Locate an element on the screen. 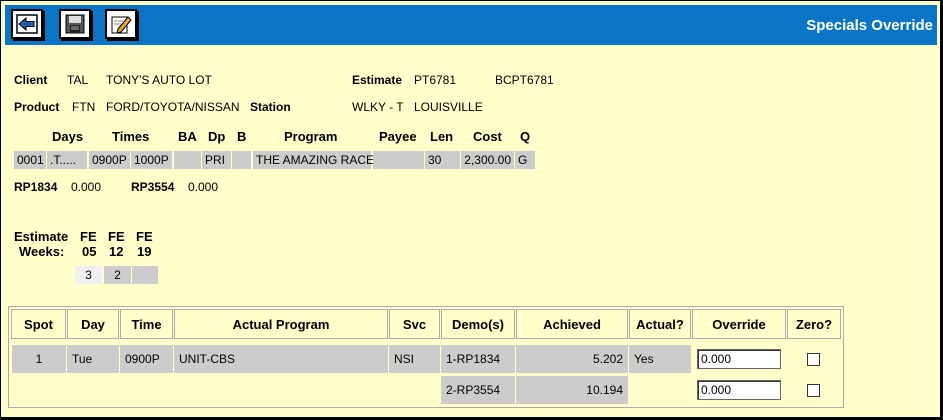  client-name: TONY'S AUTO LOT is located at coordinates (159, 80).